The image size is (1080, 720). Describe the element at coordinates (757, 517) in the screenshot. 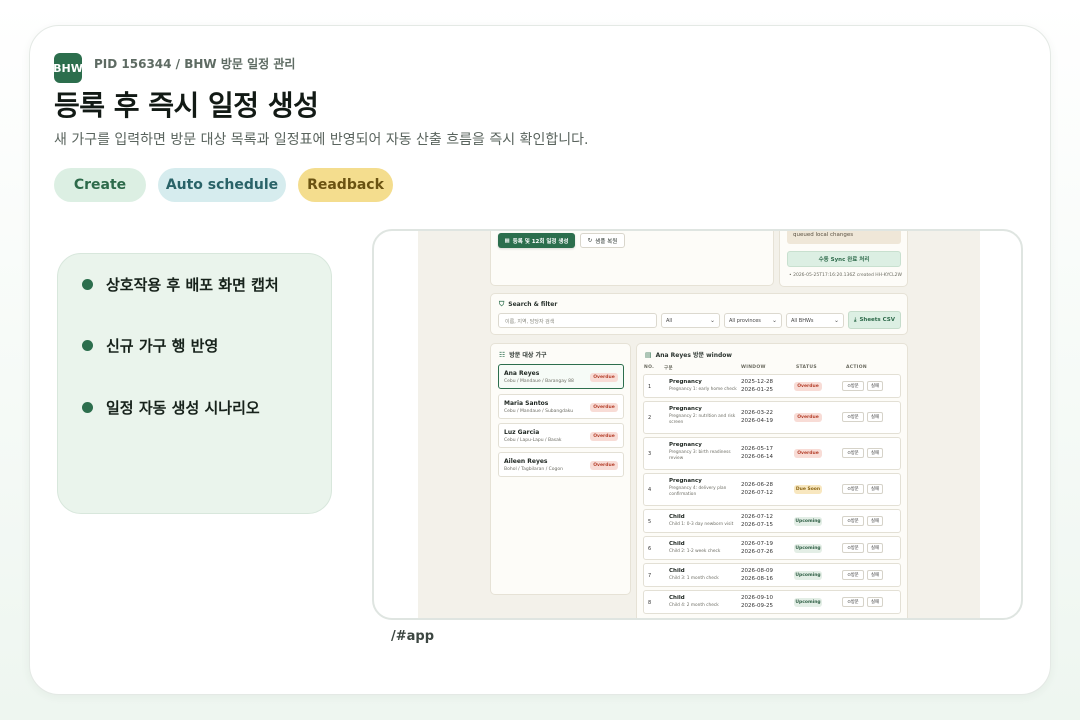

I see `window-start: 2026-07-12` at that location.